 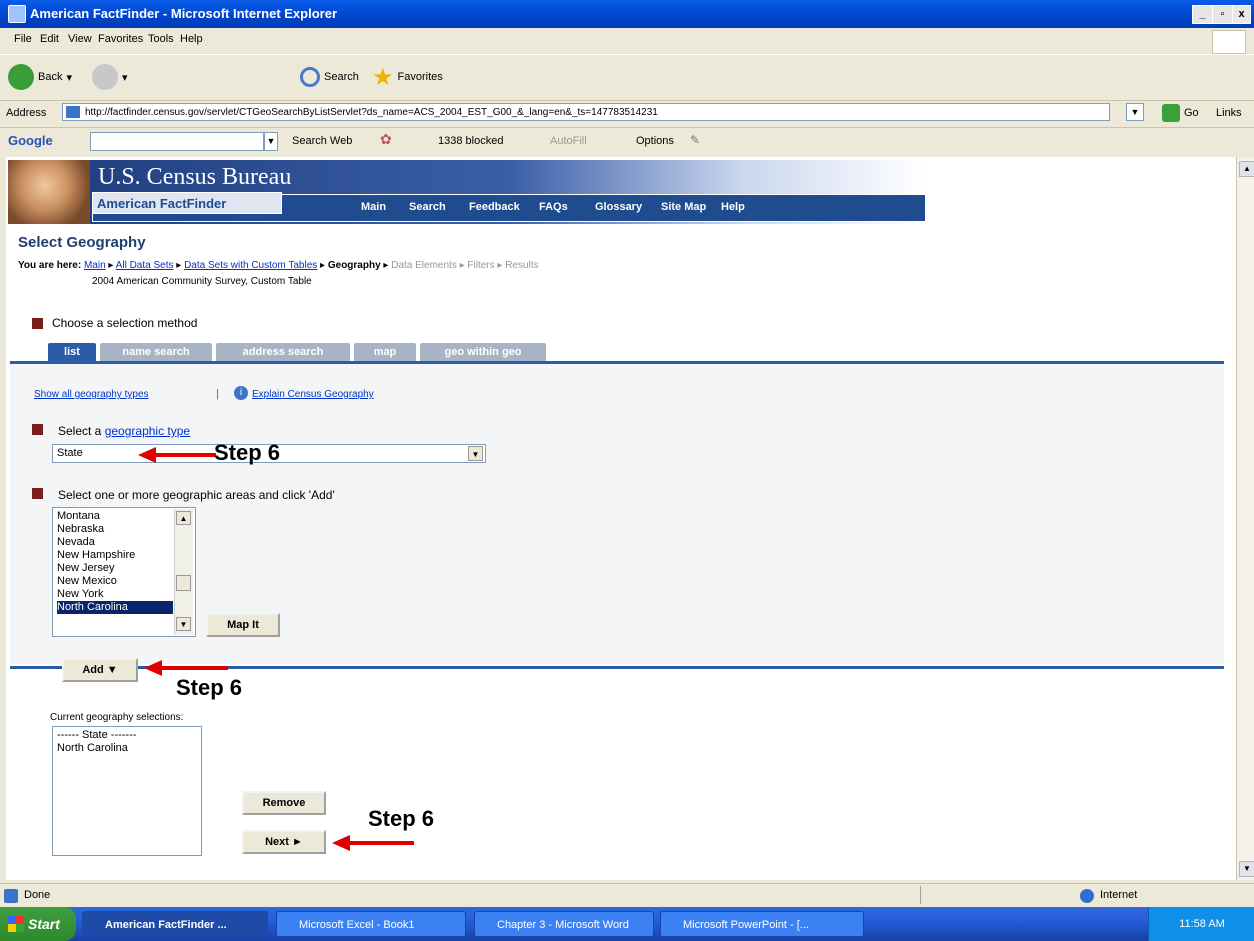 What do you see at coordinates (1191, 113) in the screenshot?
I see `go-button: Go` at bounding box center [1191, 113].